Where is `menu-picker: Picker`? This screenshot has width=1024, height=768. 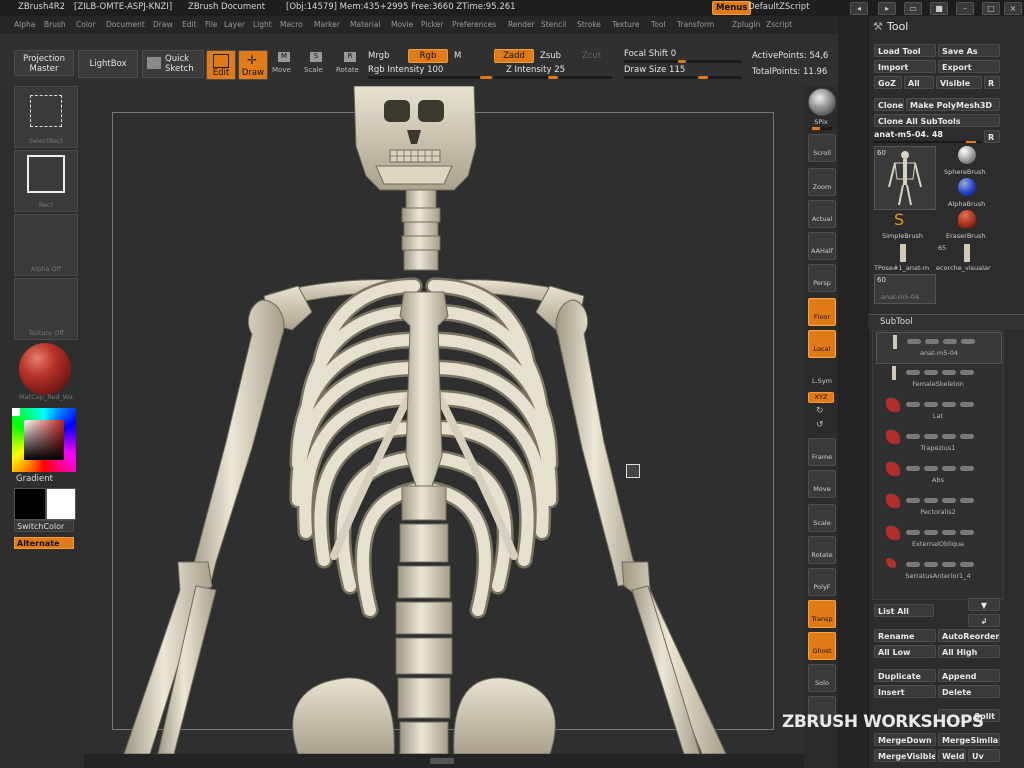 menu-picker: Picker is located at coordinates (432, 24).